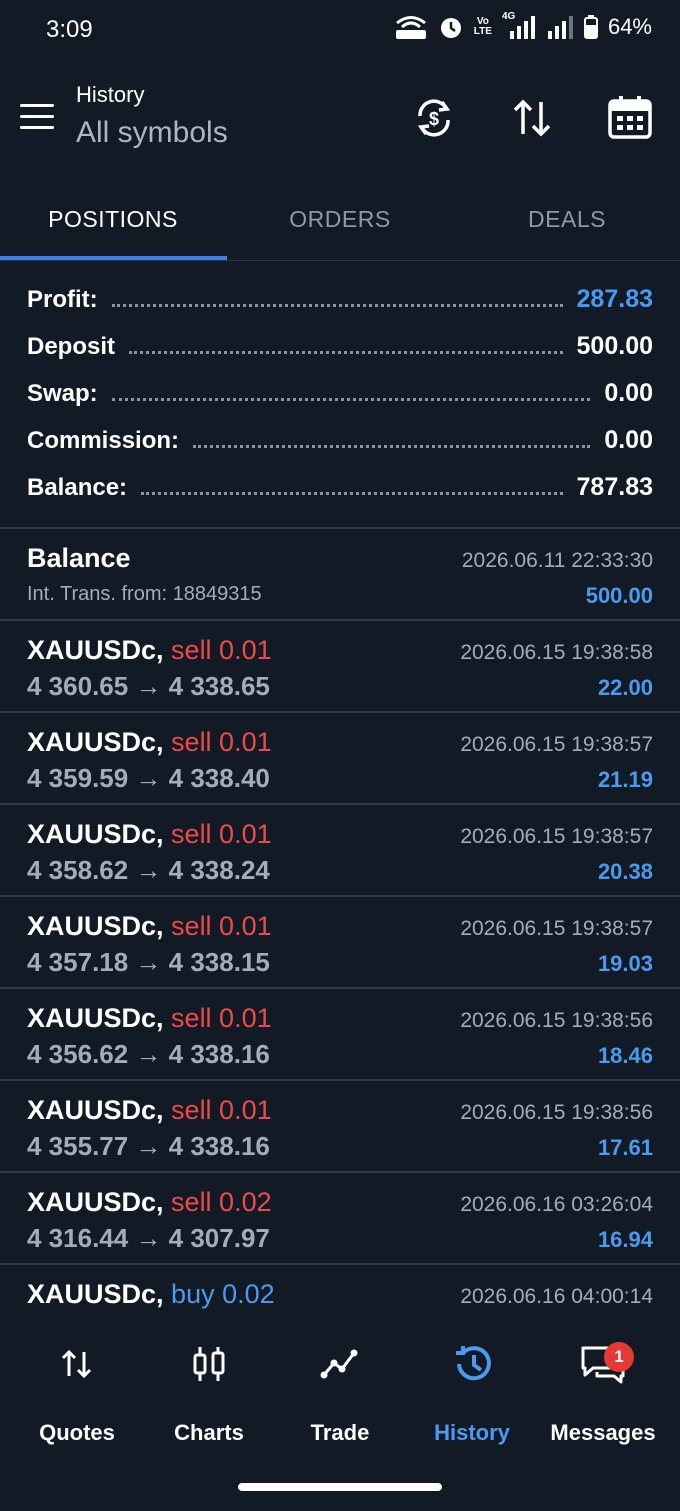 The height and width of the screenshot is (1511, 680). What do you see at coordinates (71, 346) in the screenshot?
I see `summary-label: Deposit` at bounding box center [71, 346].